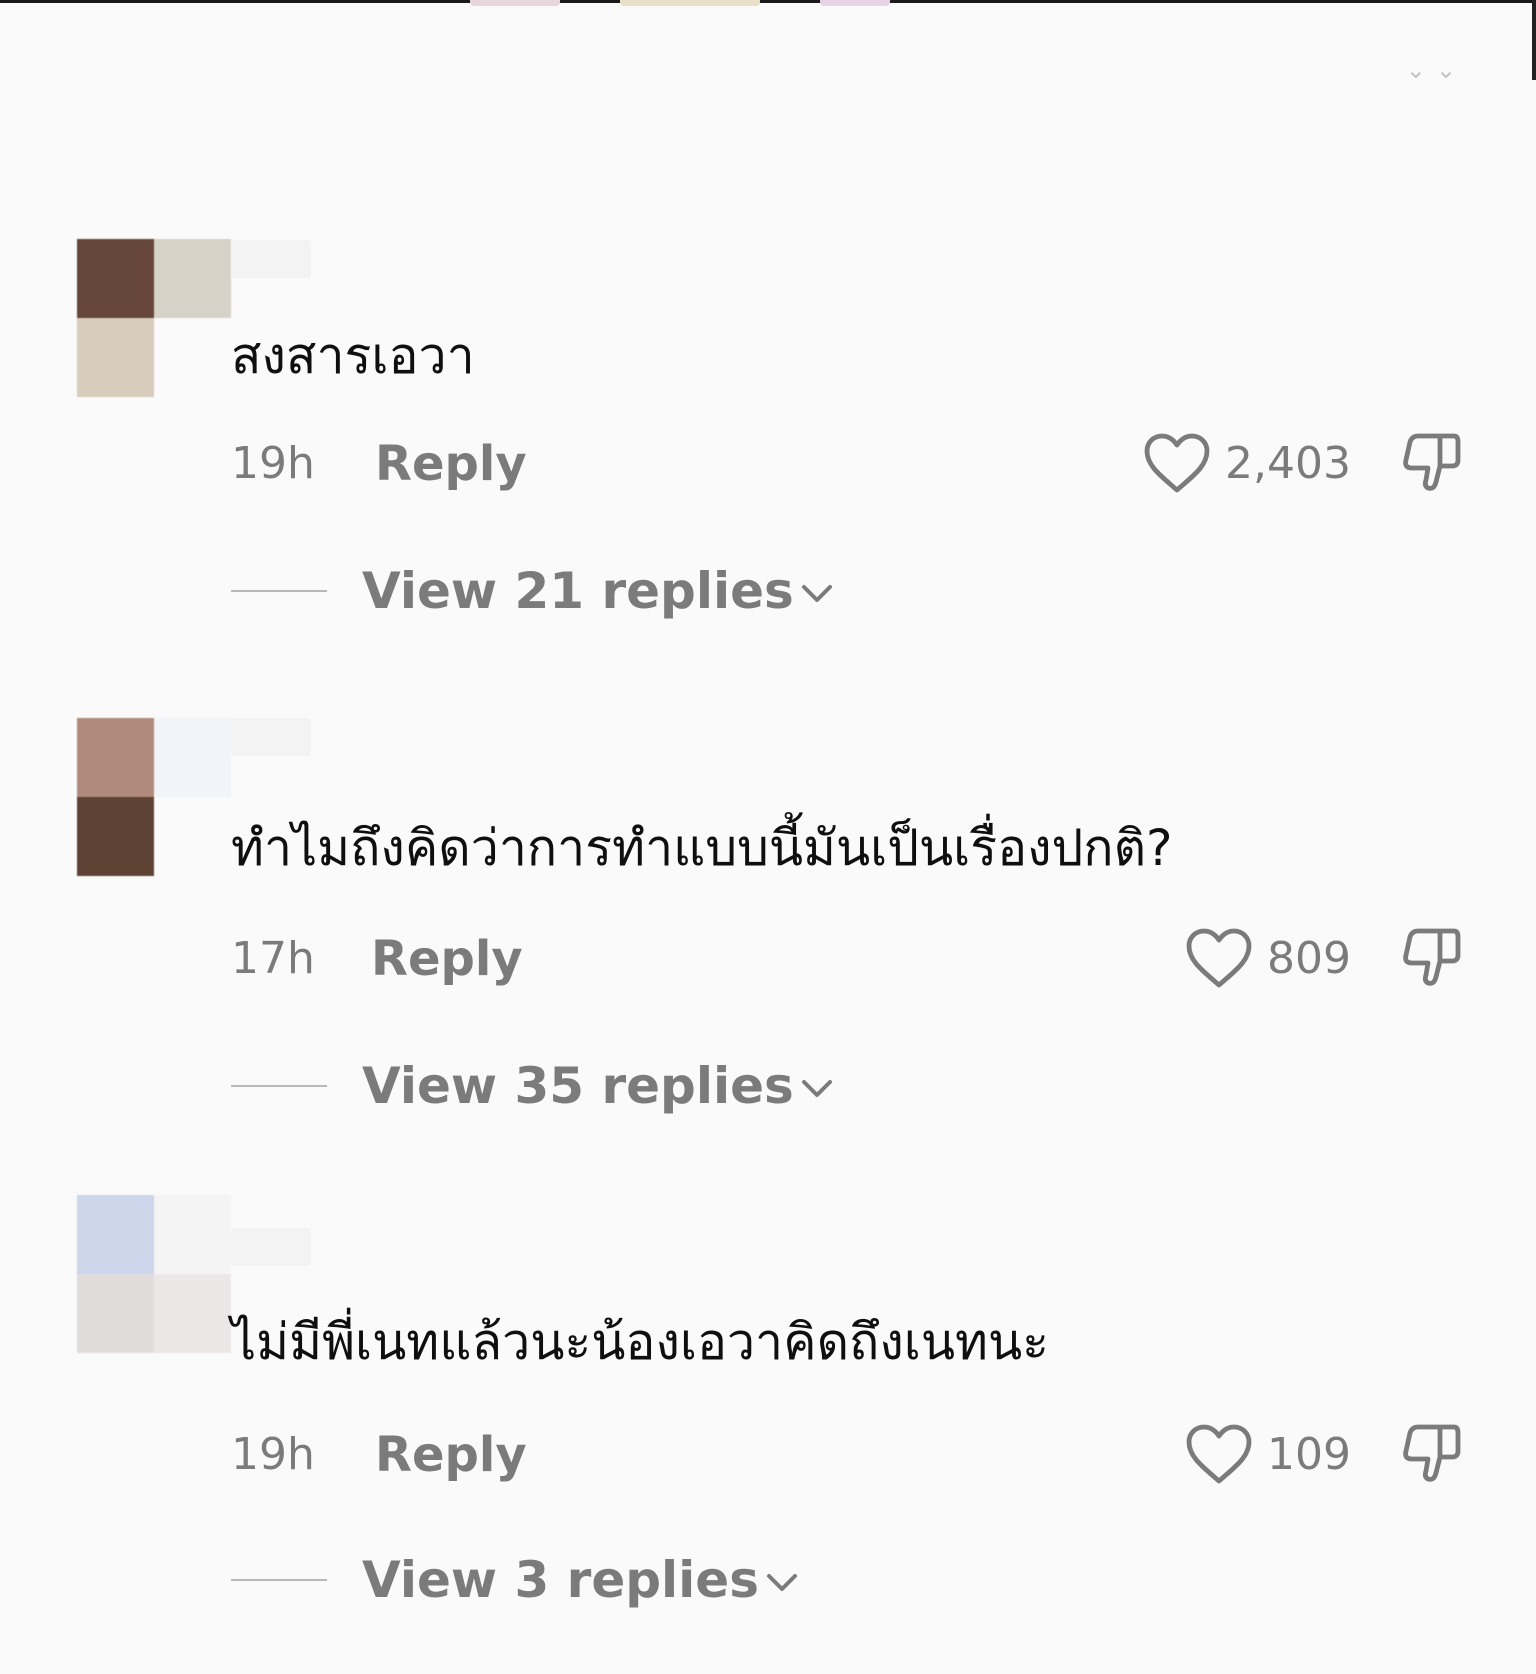 This screenshot has width=1536, height=1674. I want to click on like-button: 109, so click(1267, 1454).